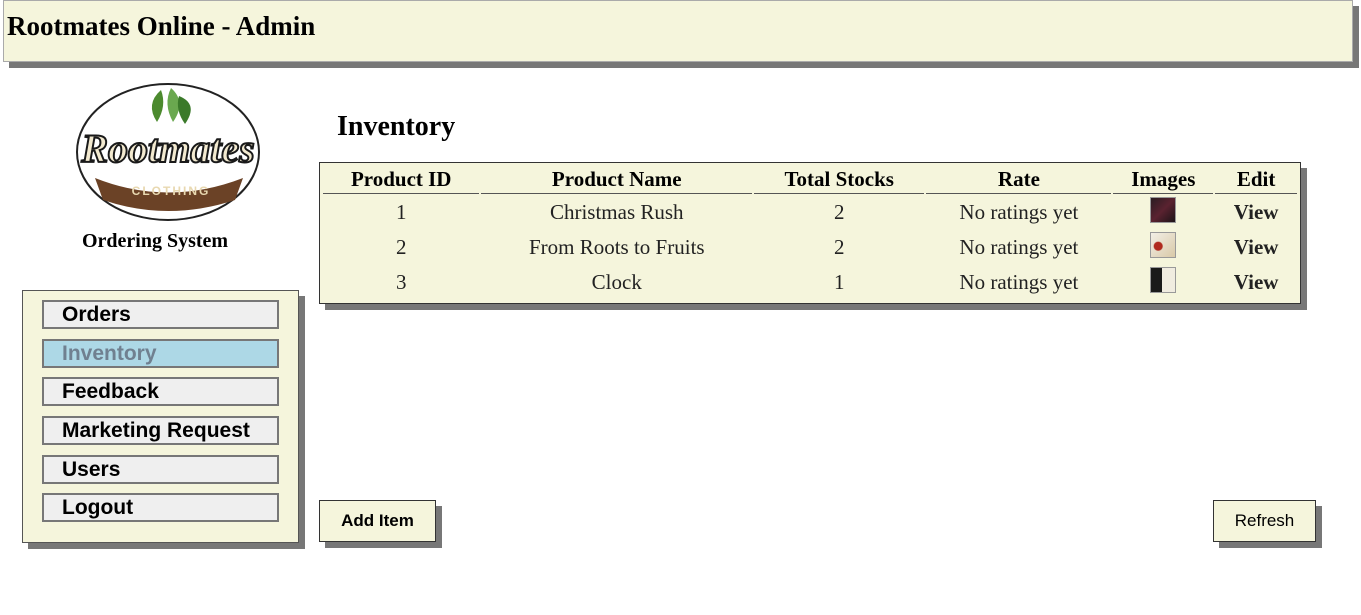  Describe the element at coordinates (171, 191) in the screenshot. I see `logo-sub-text: CLOTHING` at that location.